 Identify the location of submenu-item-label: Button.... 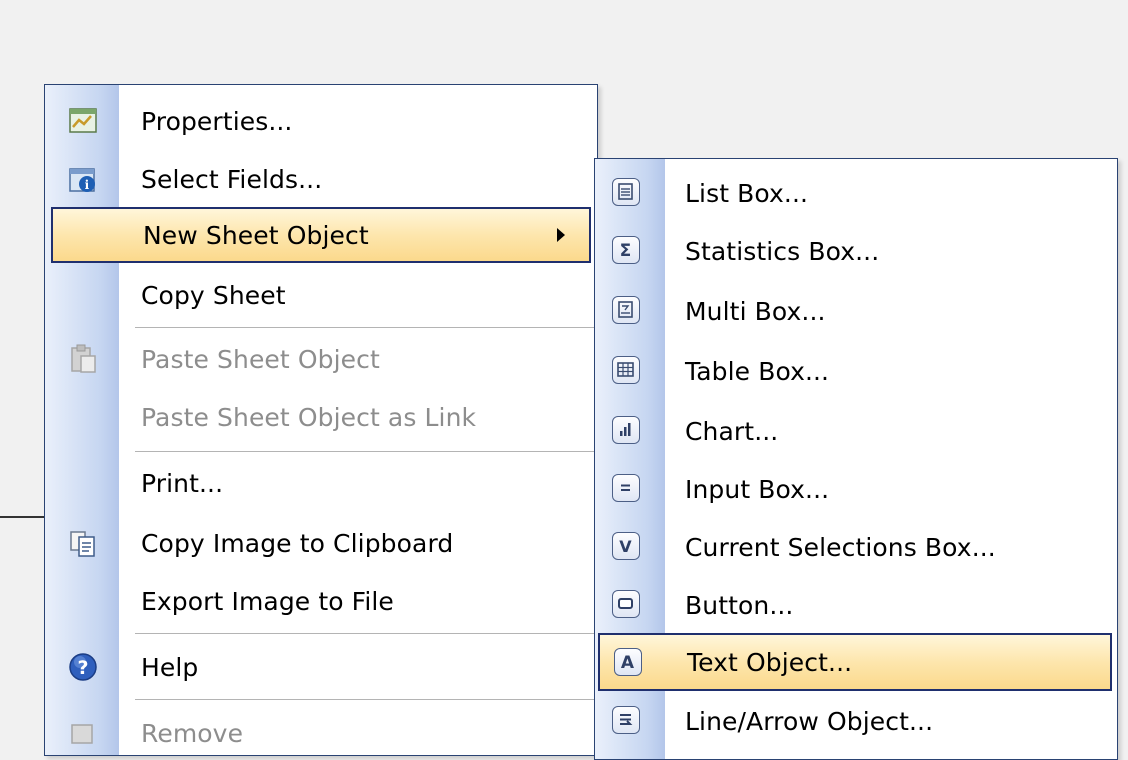
(739, 605).